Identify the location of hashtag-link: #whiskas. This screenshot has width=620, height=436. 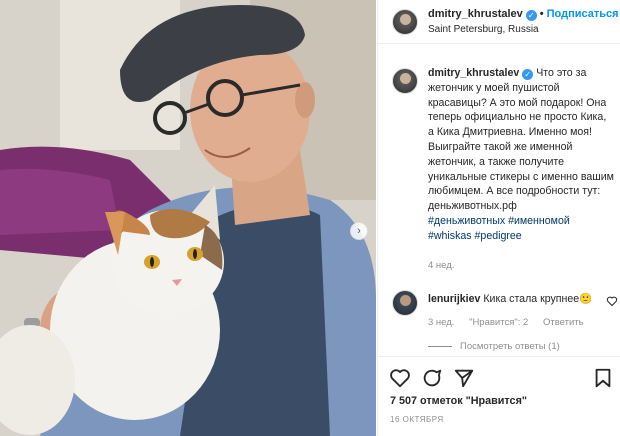
(450, 236).